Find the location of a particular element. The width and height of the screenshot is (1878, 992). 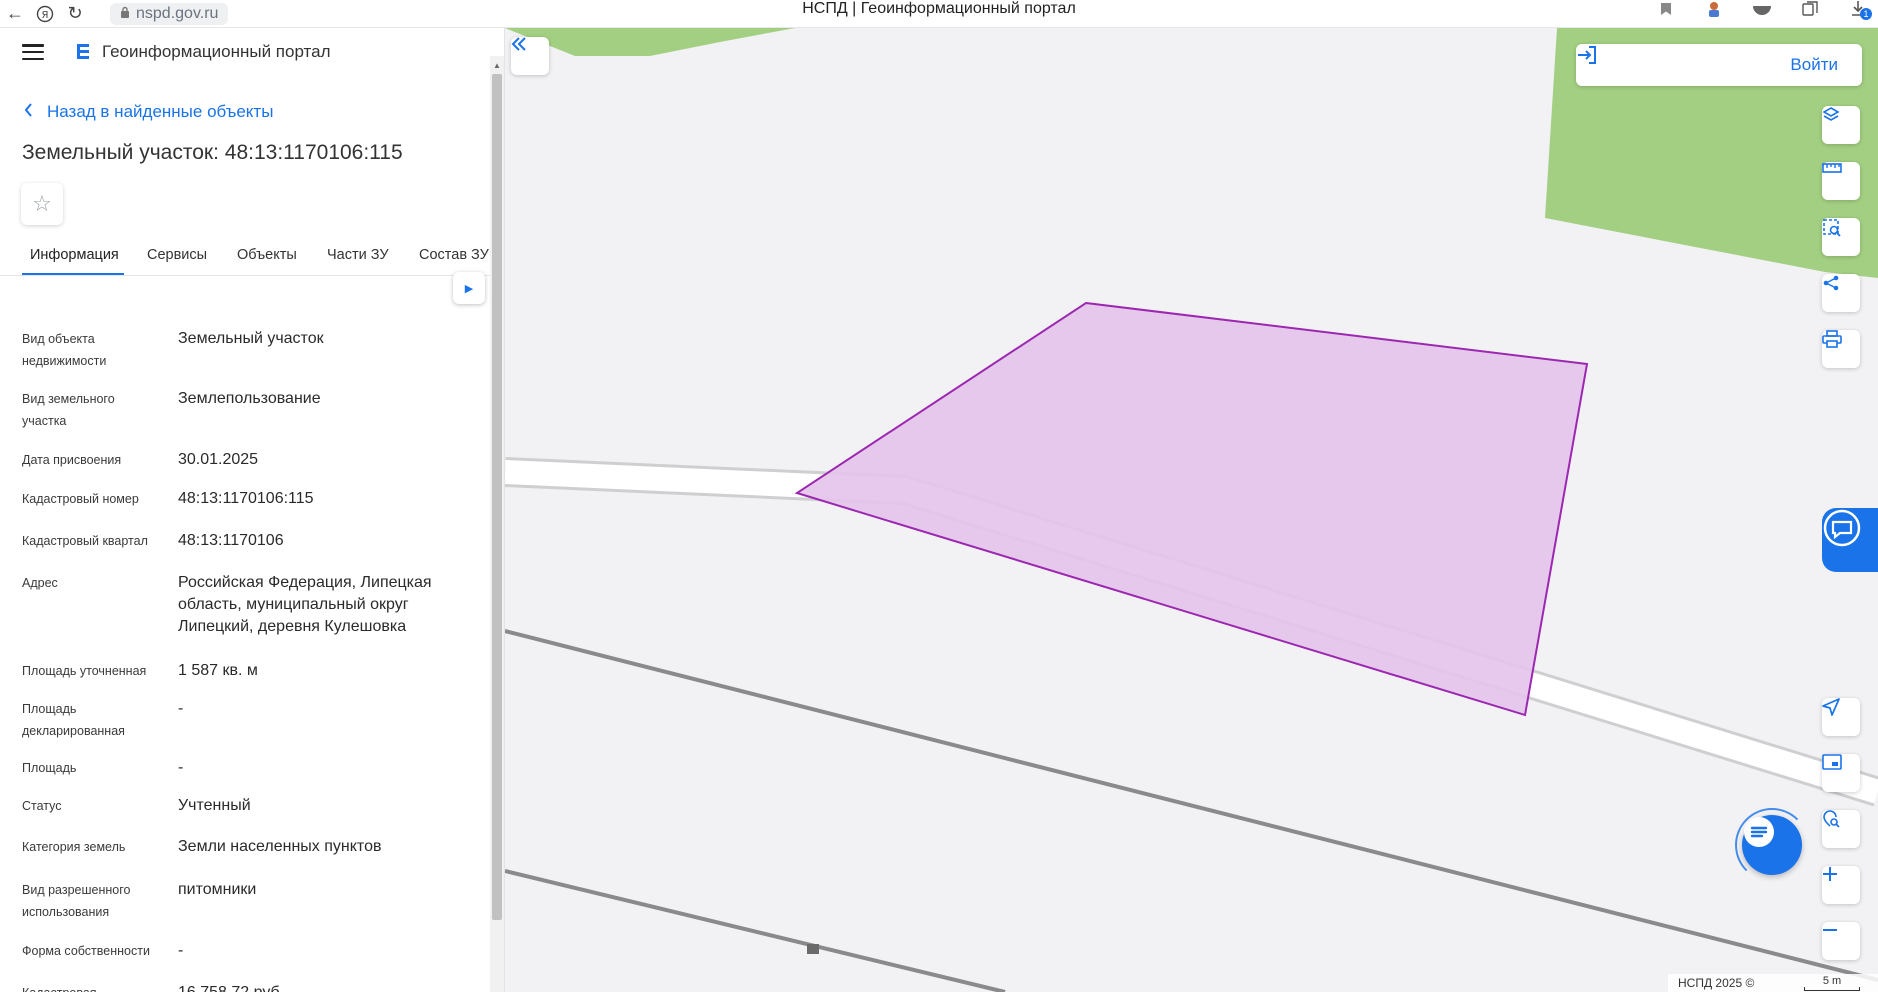

favorite-star-button: ☆ is located at coordinates (42, 204).